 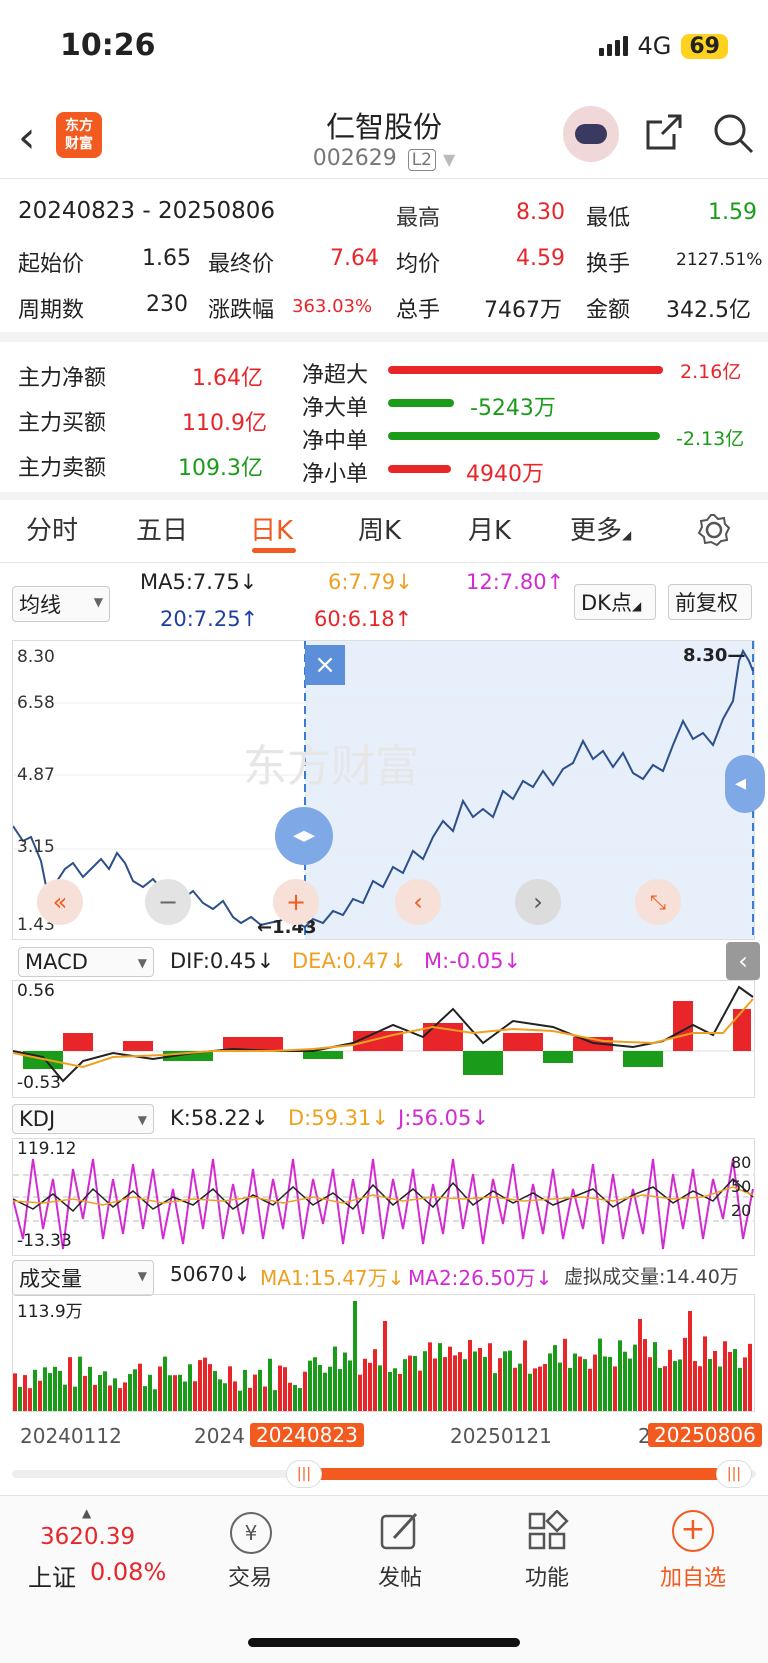 I want to click on y-axis-label: 6.58, so click(x=36, y=703).